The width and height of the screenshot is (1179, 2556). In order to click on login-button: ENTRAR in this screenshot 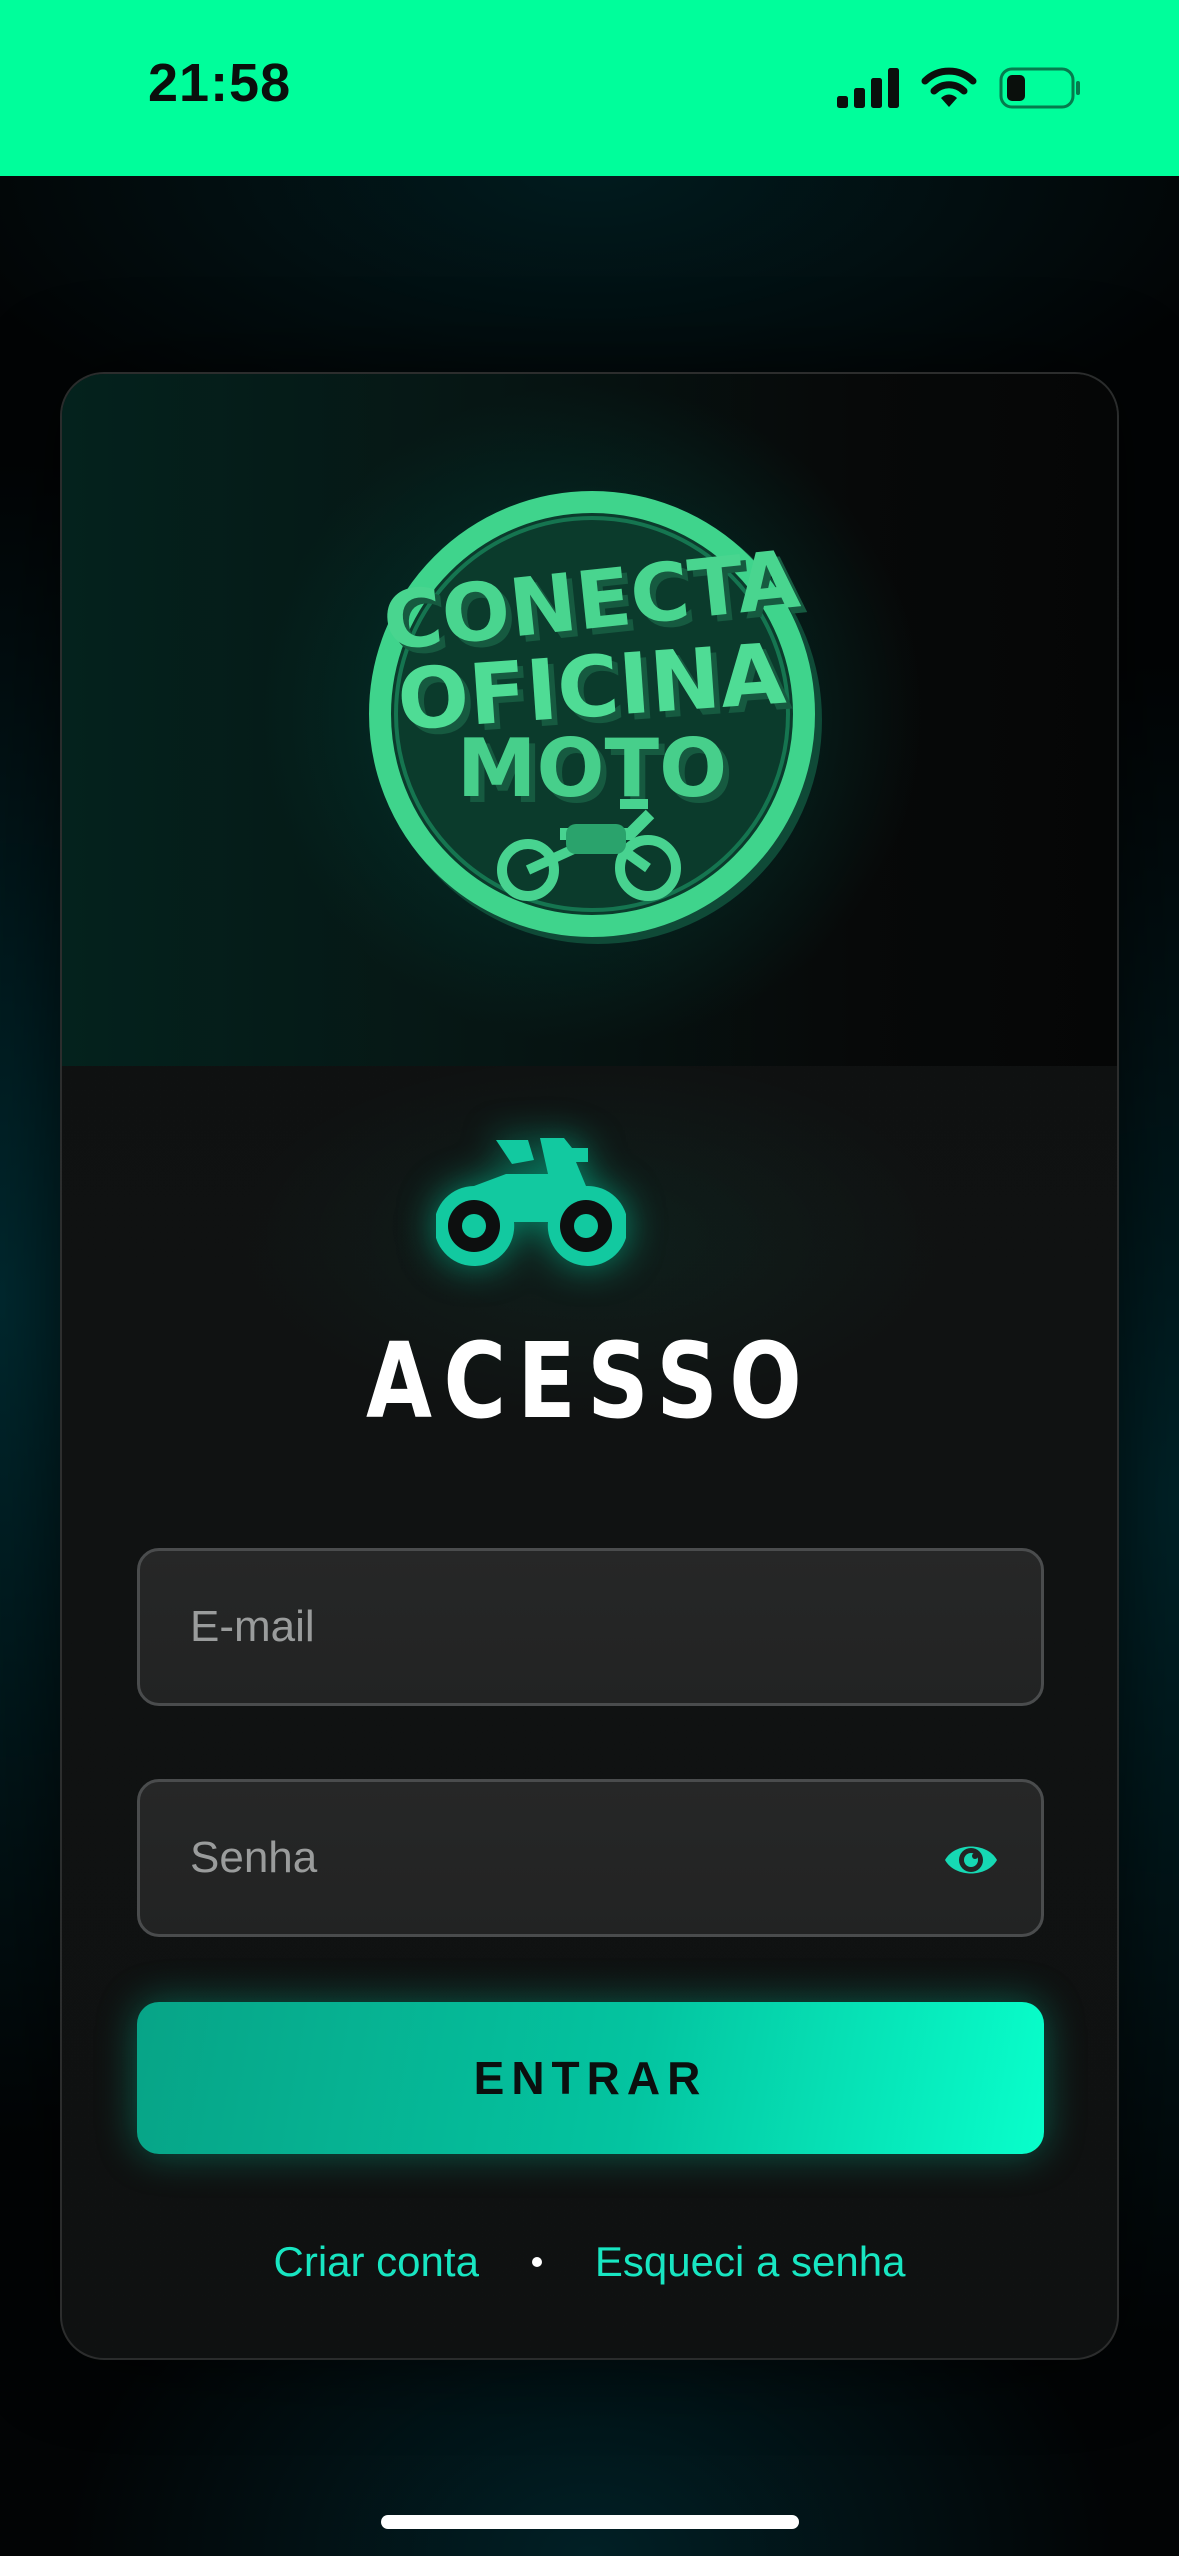, I will do `click(590, 2078)`.